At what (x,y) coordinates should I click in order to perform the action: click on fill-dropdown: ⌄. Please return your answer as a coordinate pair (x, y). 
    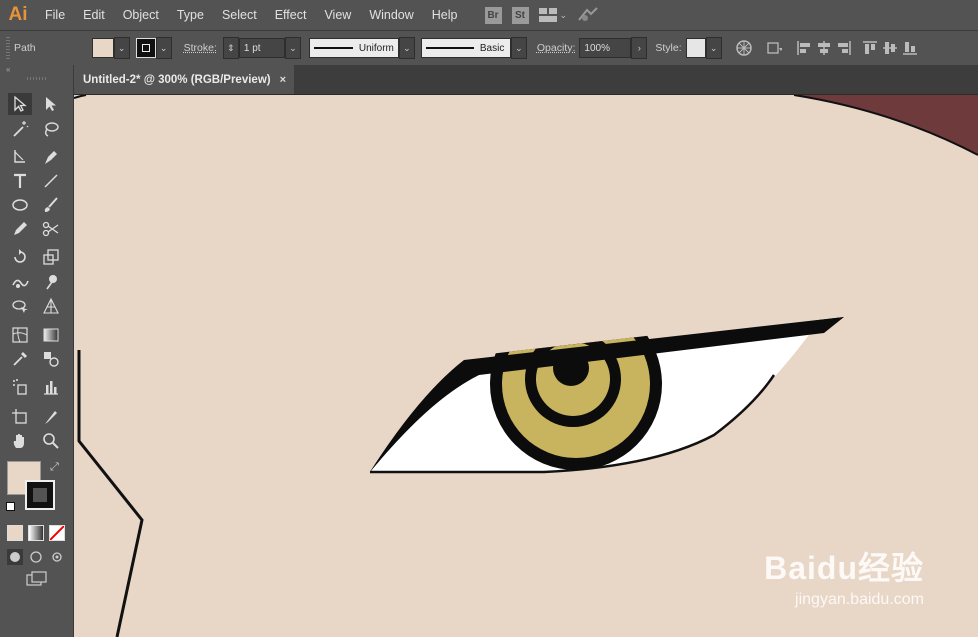
    Looking at the image, I should click on (121, 48).